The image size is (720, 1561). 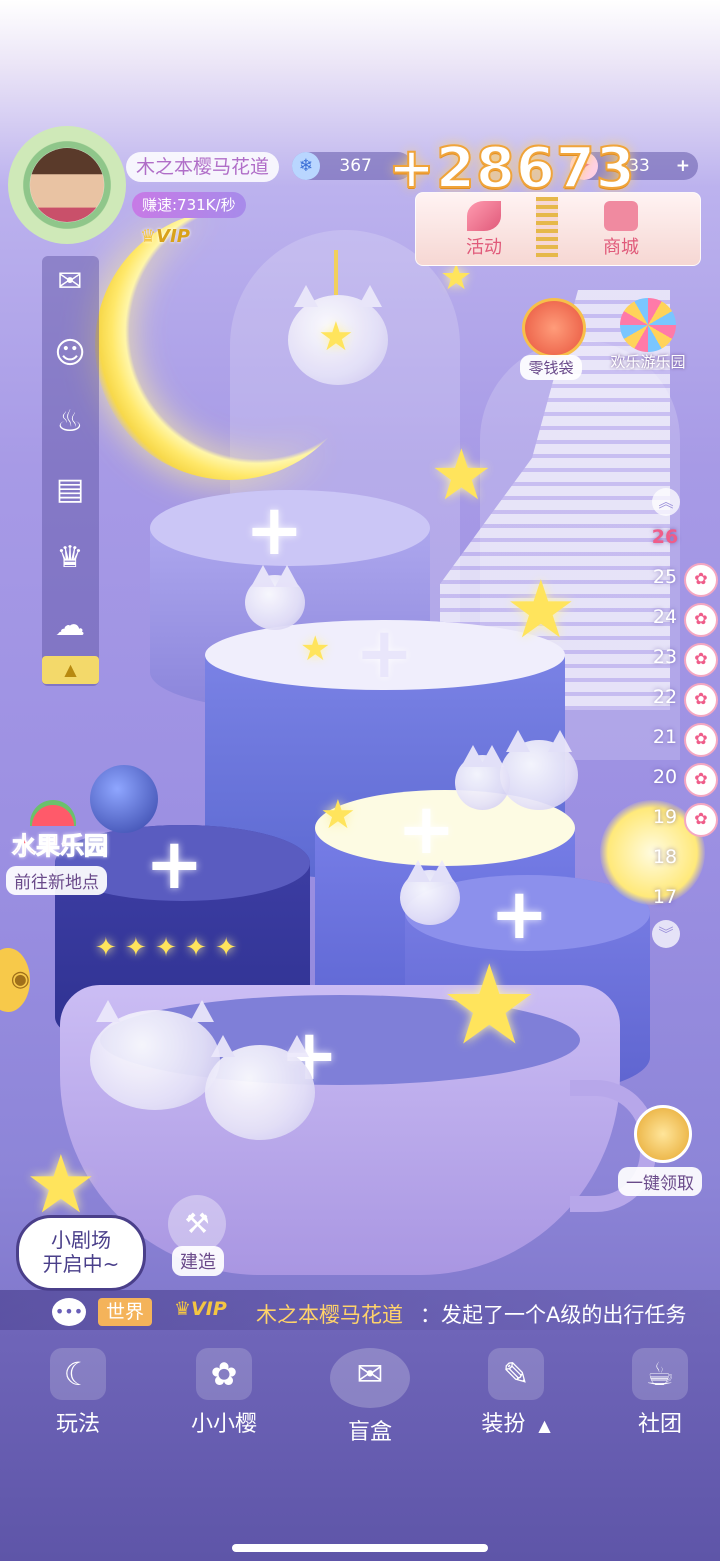 What do you see at coordinates (665, 817) in the screenshot?
I see `floor-item: 19` at bounding box center [665, 817].